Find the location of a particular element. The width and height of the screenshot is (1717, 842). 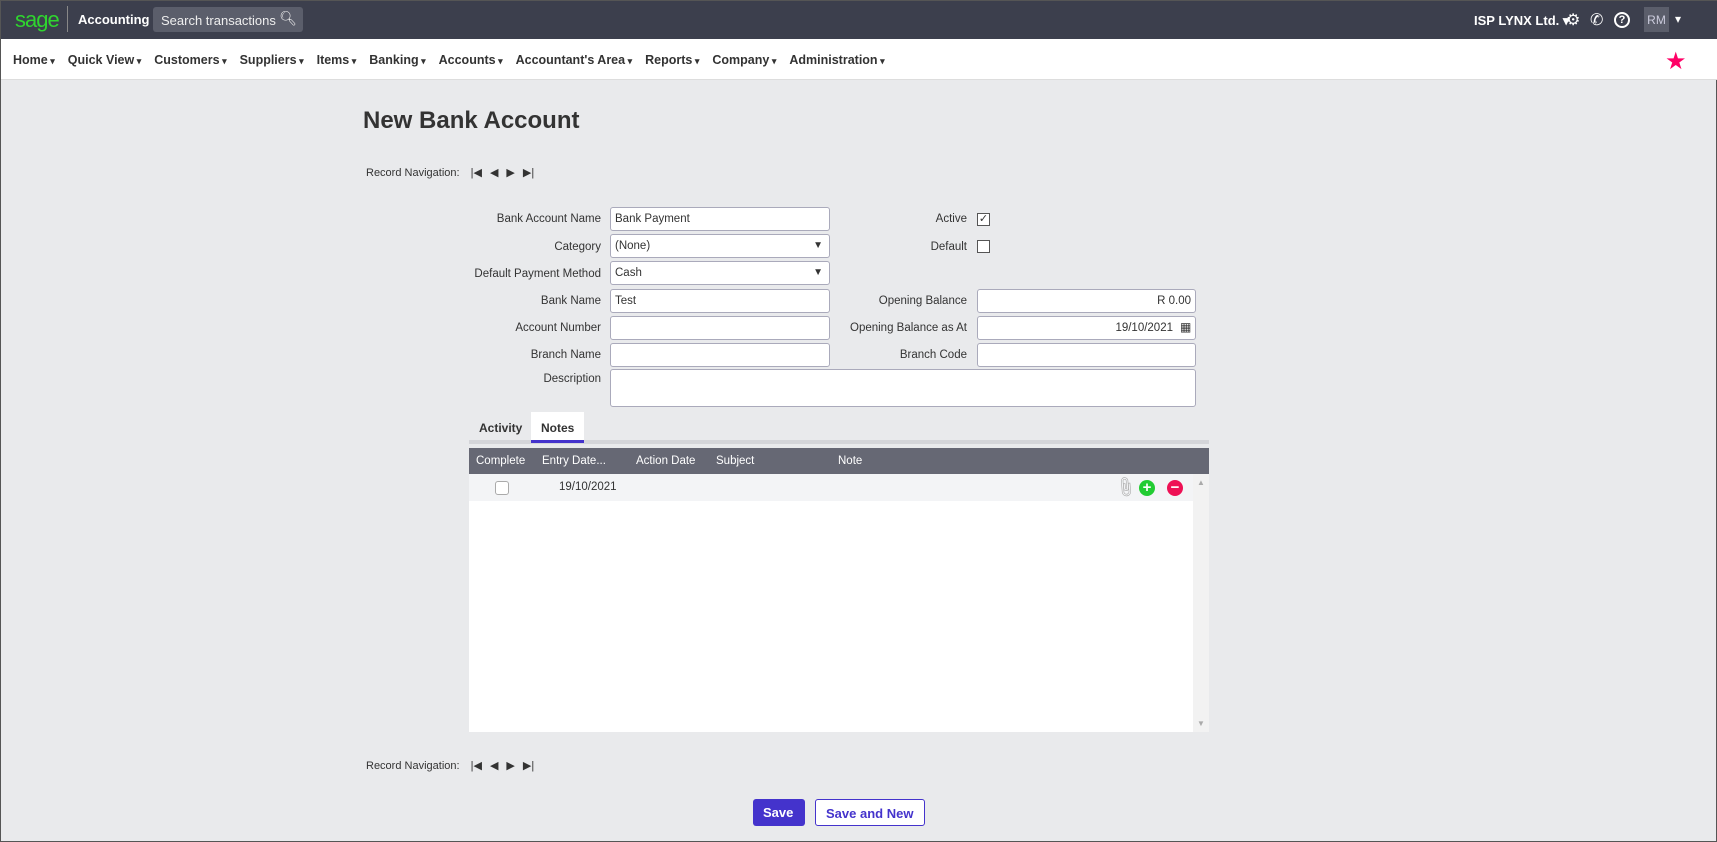

nav-customers: Customers is located at coordinates (190, 60).